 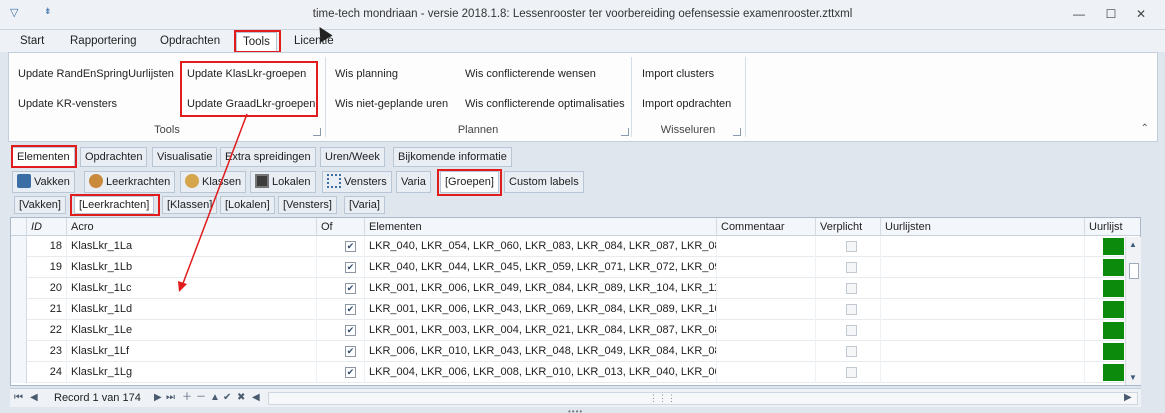 I want to click on tab-opdrachten-sub: Opdrachten, so click(x=114, y=157).